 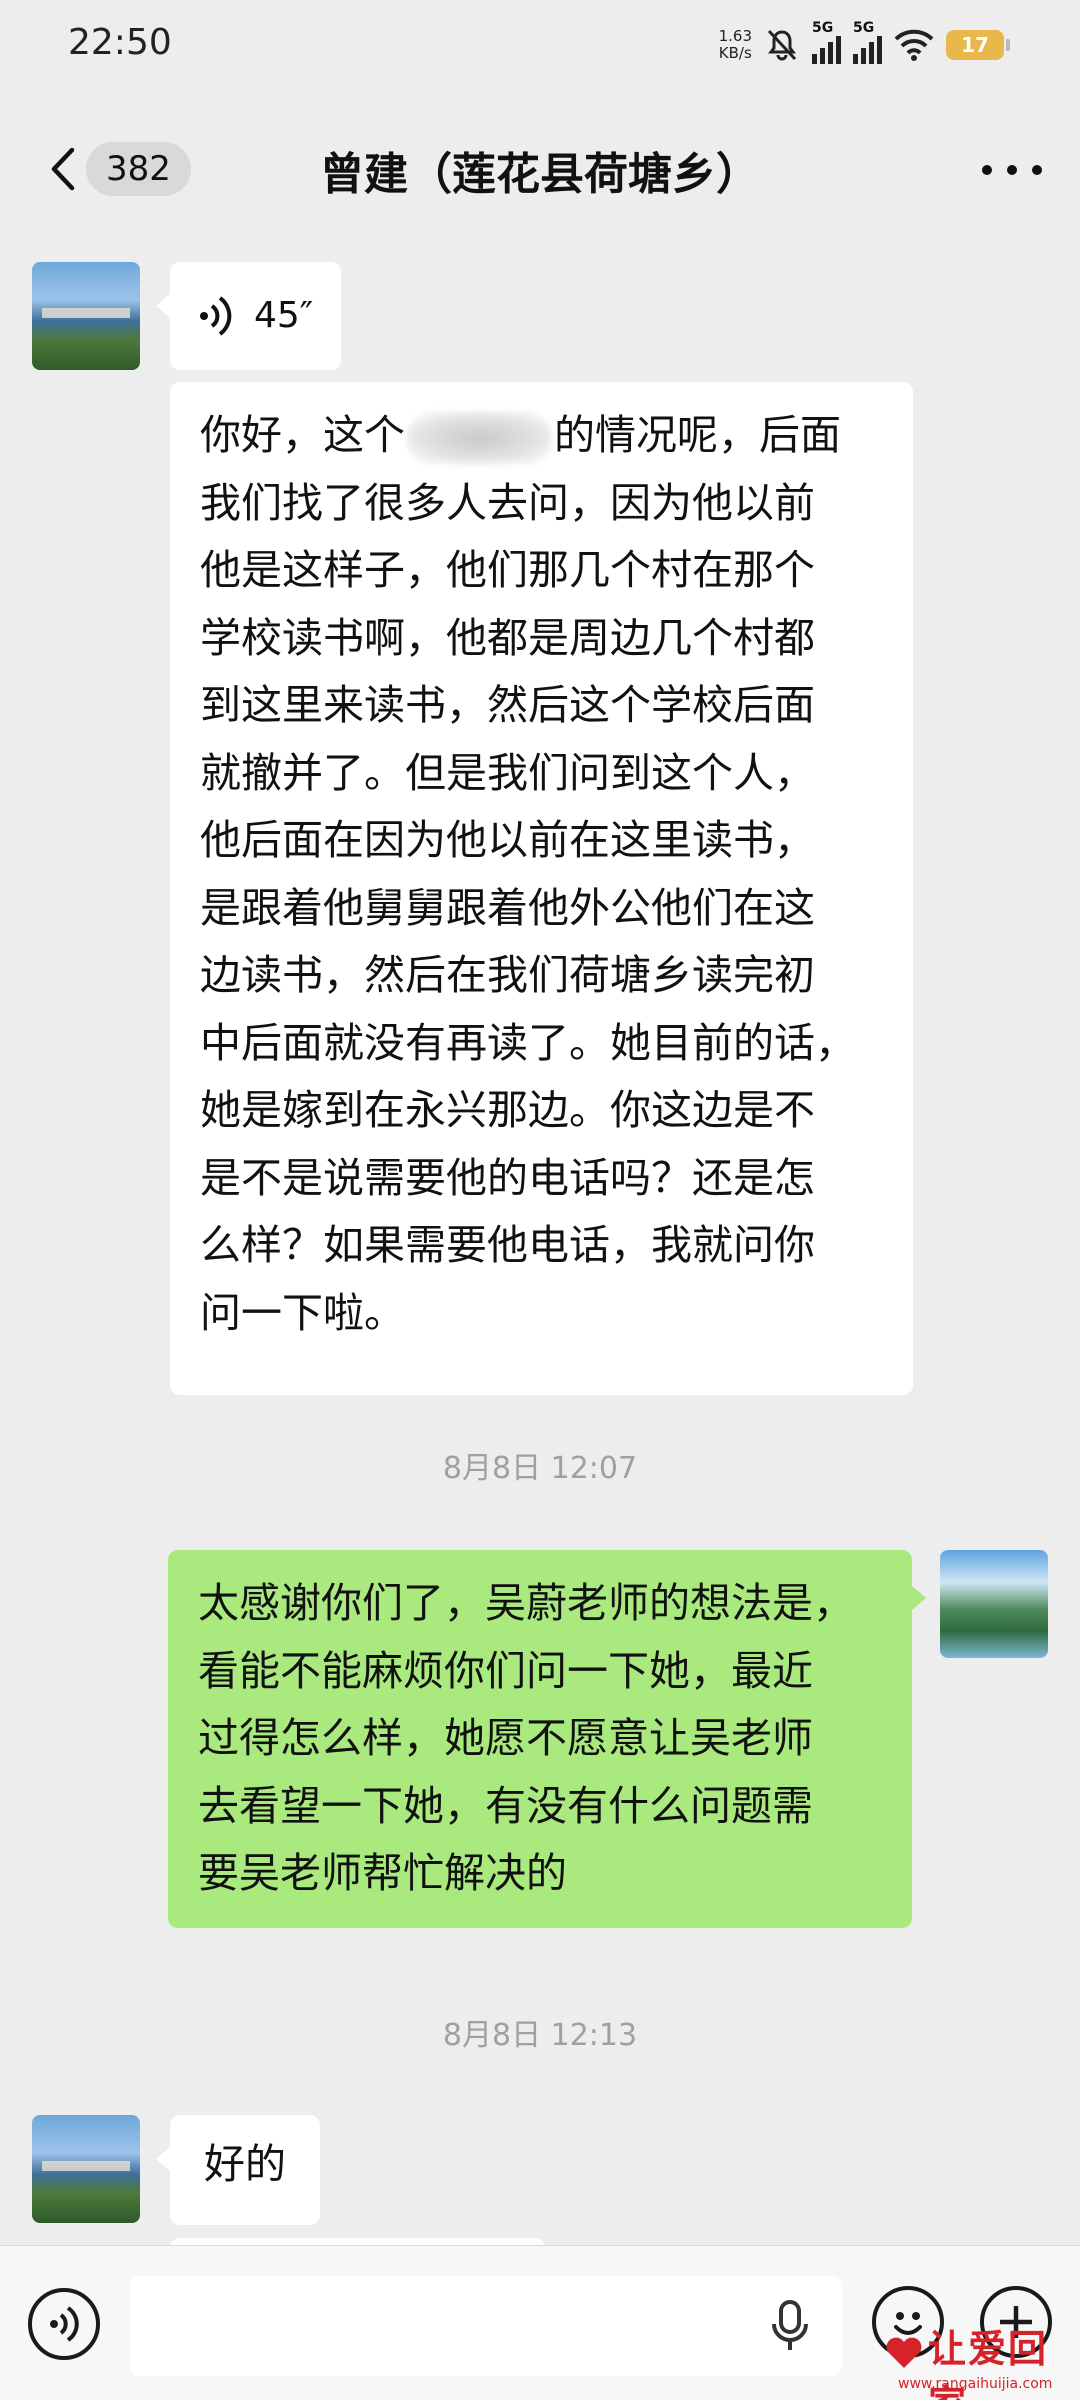 I want to click on status-icons: 1.63 KB/s 5G 5G 17, so click(x=864, y=44).